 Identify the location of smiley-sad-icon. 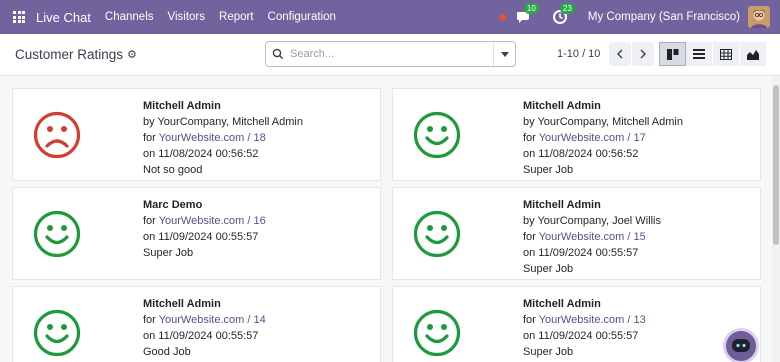
(57, 135).